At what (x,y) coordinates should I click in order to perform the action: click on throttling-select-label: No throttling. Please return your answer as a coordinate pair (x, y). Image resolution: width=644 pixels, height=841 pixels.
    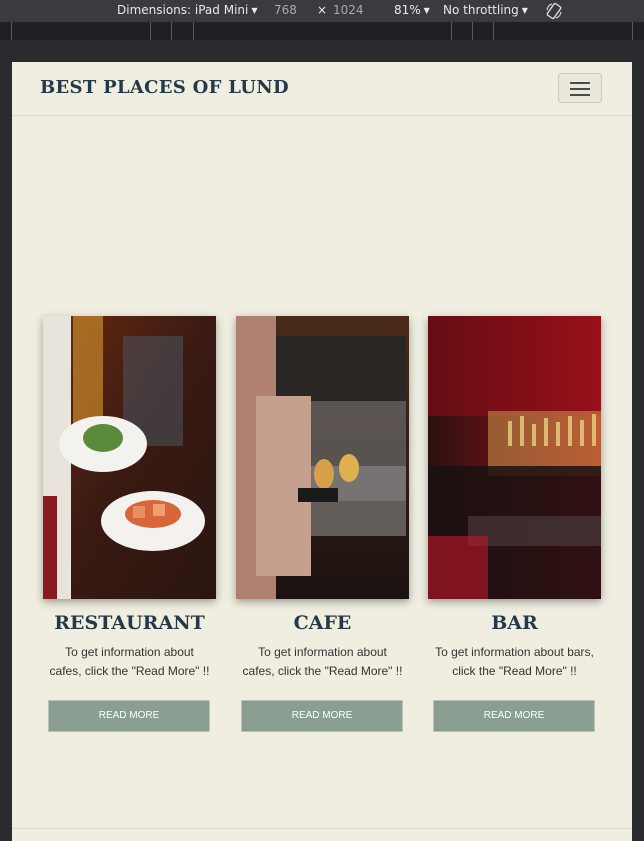
    Looking at the image, I should click on (481, 10).